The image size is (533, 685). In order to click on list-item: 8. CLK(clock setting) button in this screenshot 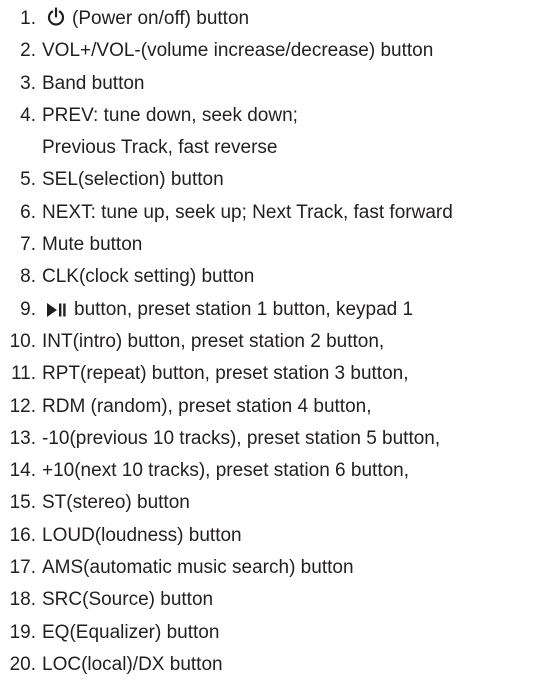, I will do `click(266, 281)`.